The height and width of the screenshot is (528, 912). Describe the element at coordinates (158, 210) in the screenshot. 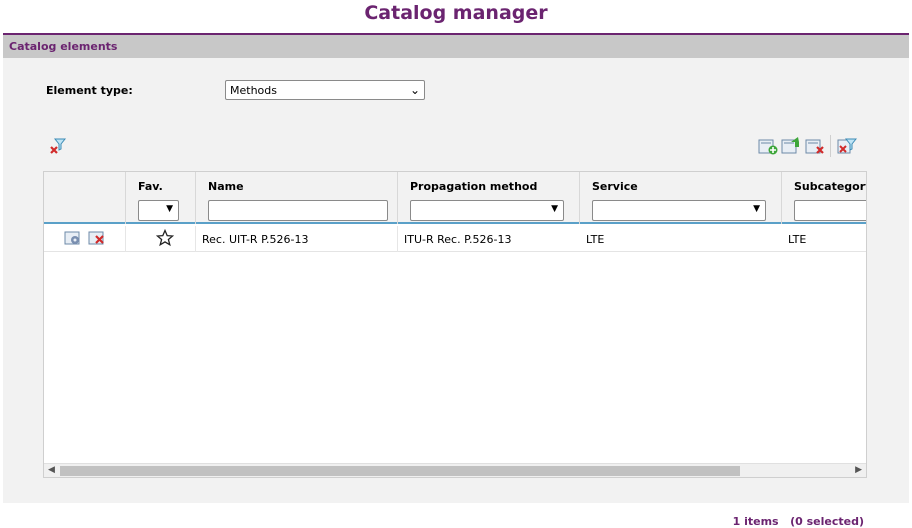

I see `fav-filter-select: ▼` at that location.